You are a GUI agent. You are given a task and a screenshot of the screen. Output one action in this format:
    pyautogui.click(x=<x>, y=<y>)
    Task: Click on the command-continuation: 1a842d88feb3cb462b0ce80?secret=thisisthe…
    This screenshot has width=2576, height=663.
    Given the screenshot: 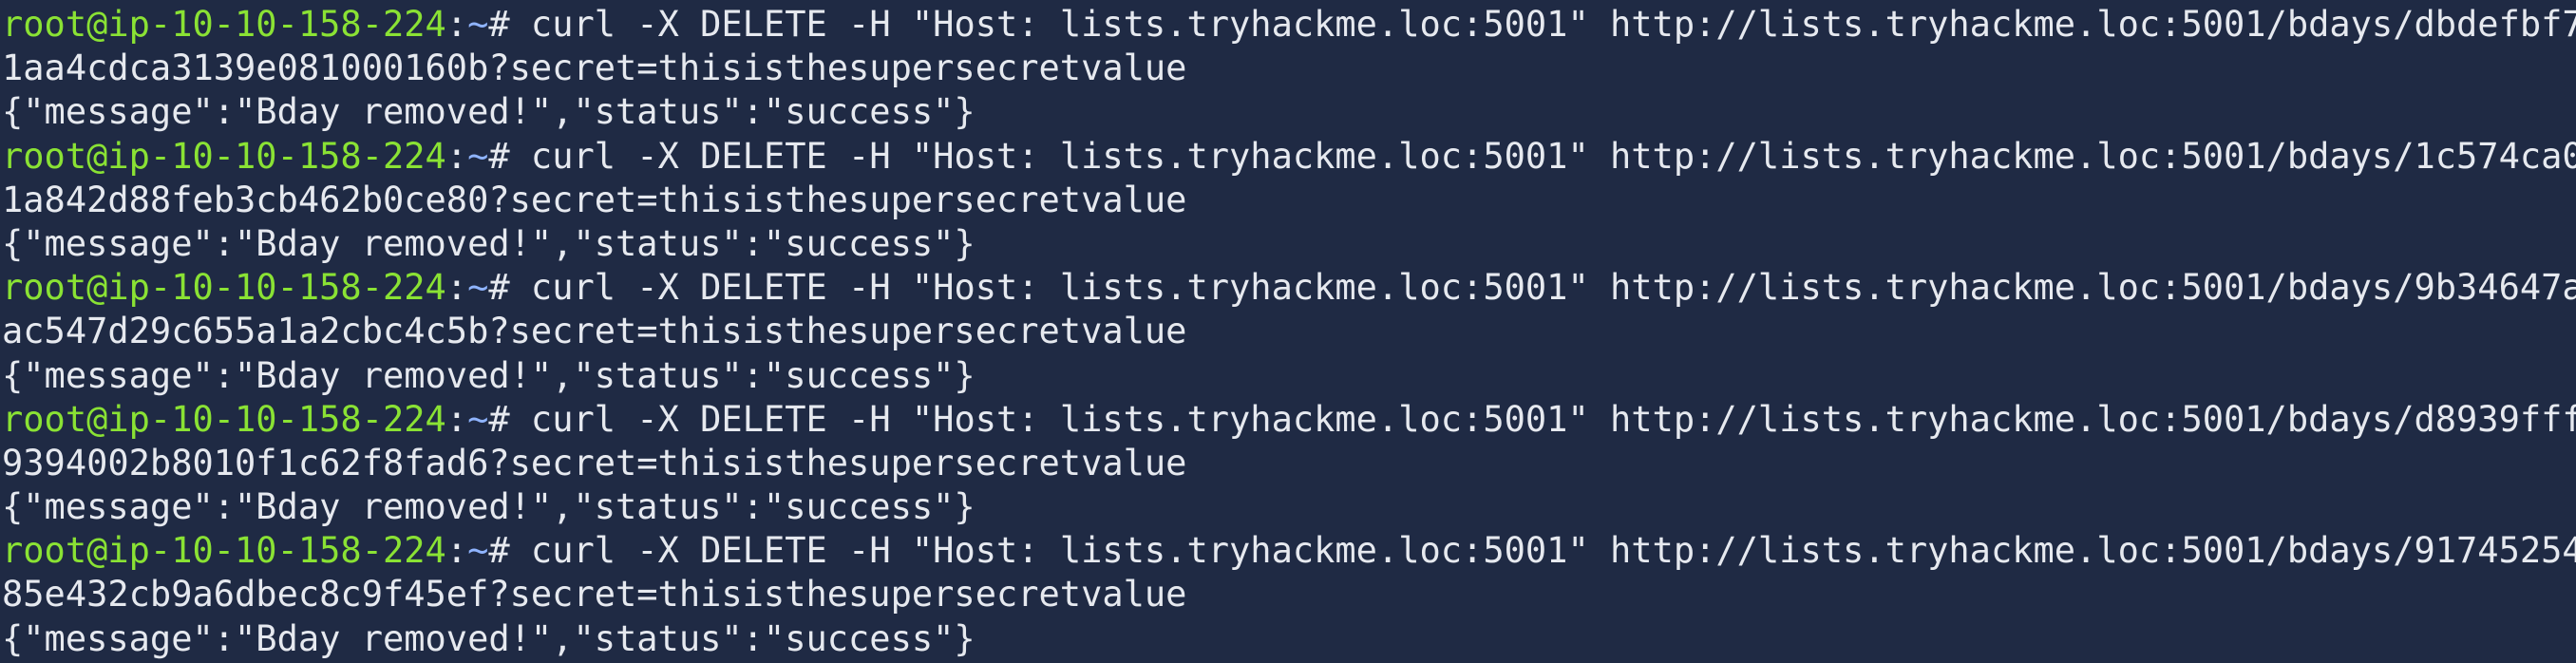 What is the action you would take?
    pyautogui.click(x=594, y=199)
    